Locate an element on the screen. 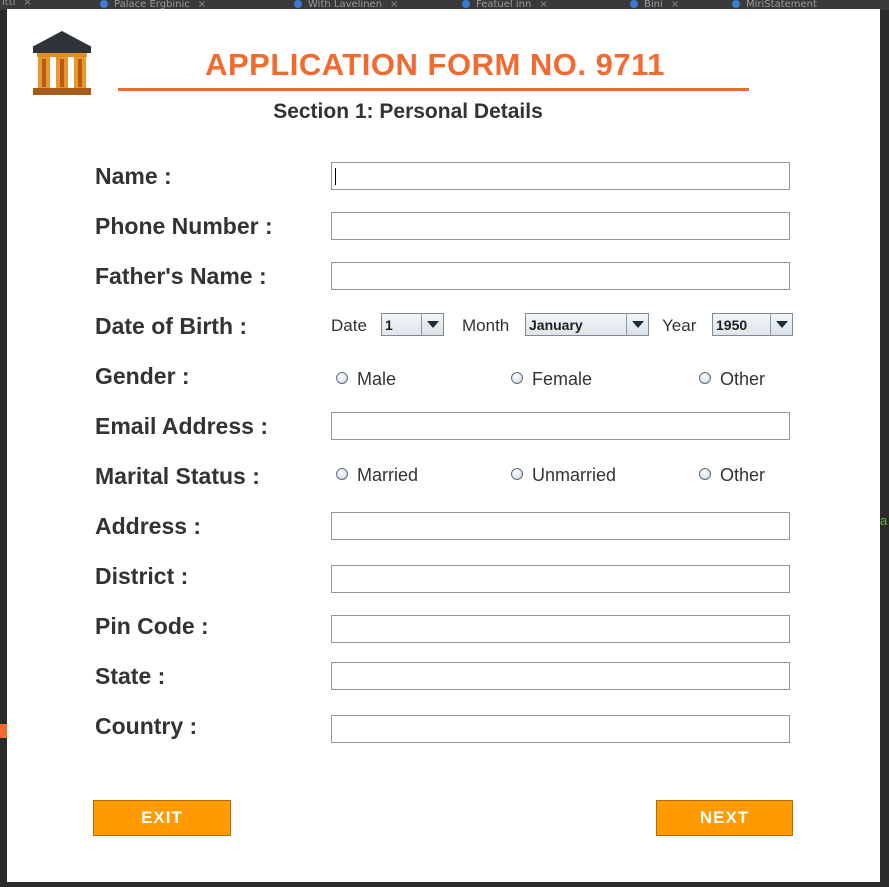  background-text: a is located at coordinates (884, 520).